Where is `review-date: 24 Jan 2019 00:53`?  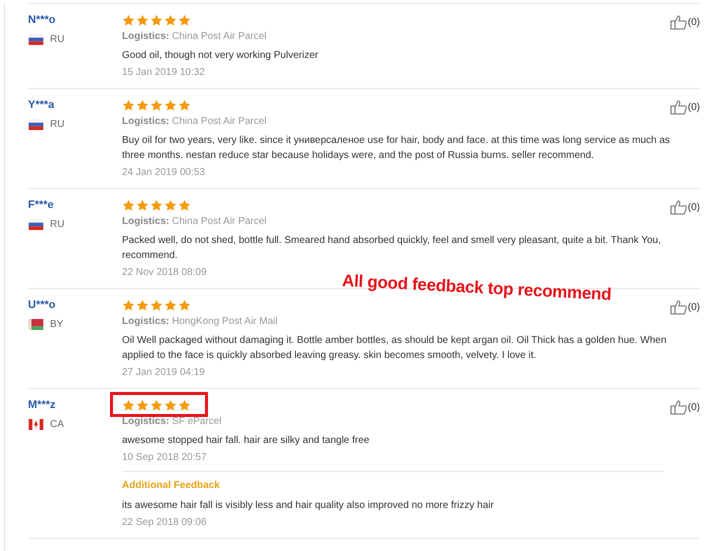 review-date: 24 Jan 2019 00:53 is located at coordinates (163, 173).